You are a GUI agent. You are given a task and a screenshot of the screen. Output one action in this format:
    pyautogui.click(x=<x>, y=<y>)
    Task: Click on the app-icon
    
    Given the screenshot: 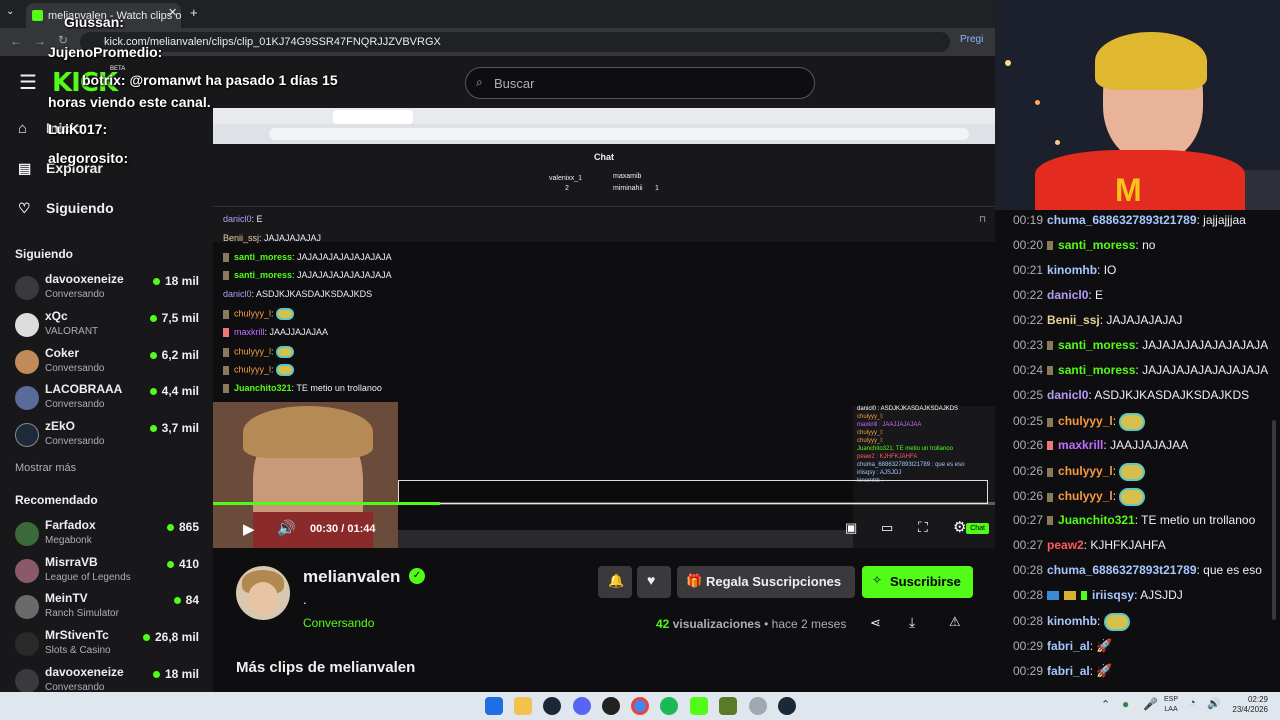 What is the action you would take?
    pyautogui.click(x=758, y=706)
    